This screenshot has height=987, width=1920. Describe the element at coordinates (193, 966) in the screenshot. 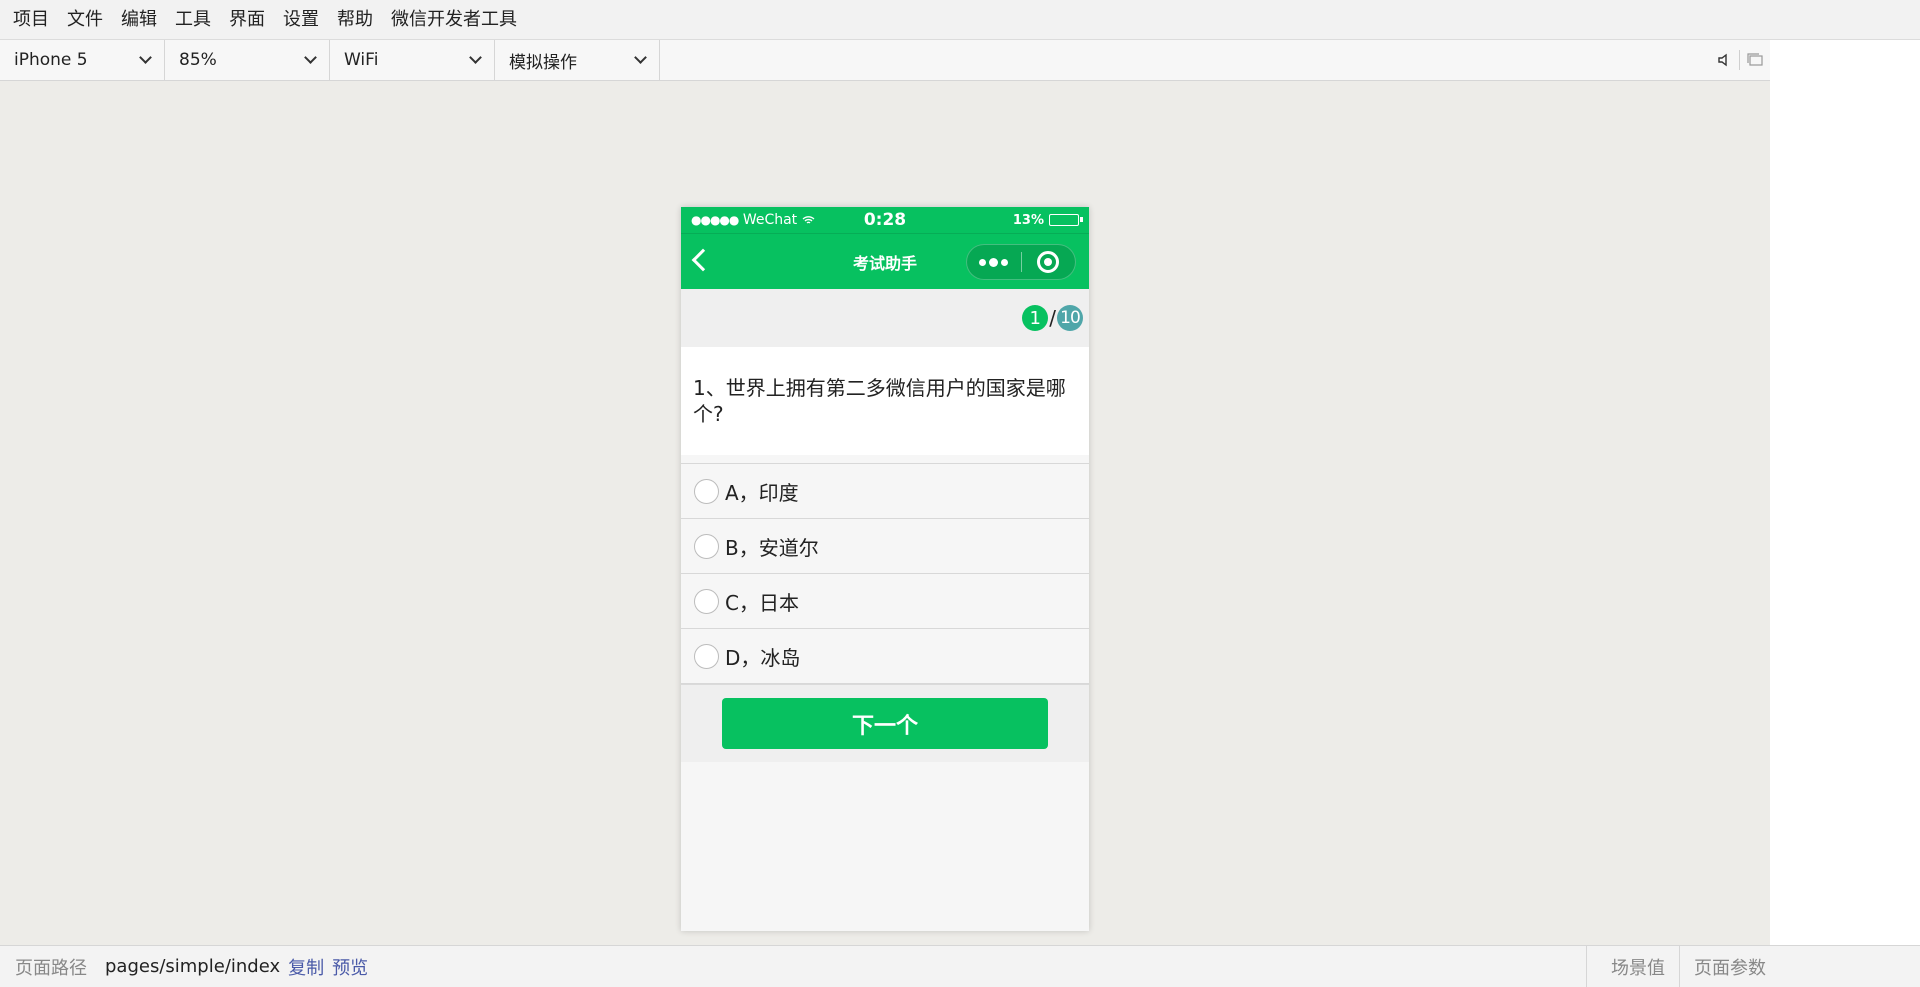

I see `page-path-value: pages/simple/index` at that location.